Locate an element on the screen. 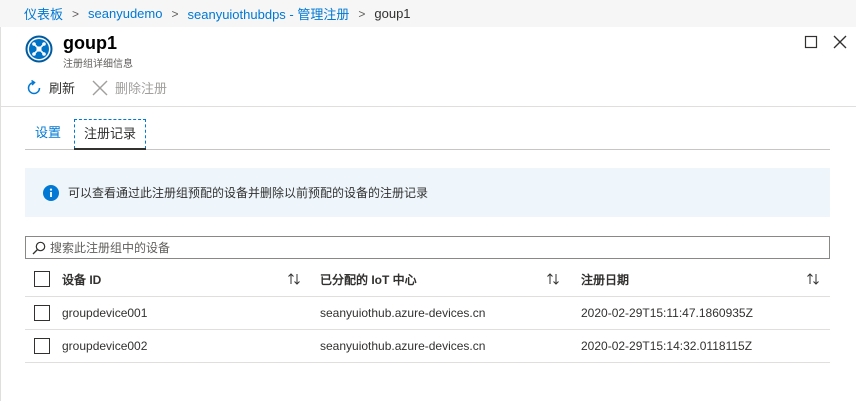 This screenshot has width=856, height=401. delete-registration-label: 删除注册 is located at coordinates (141, 88).